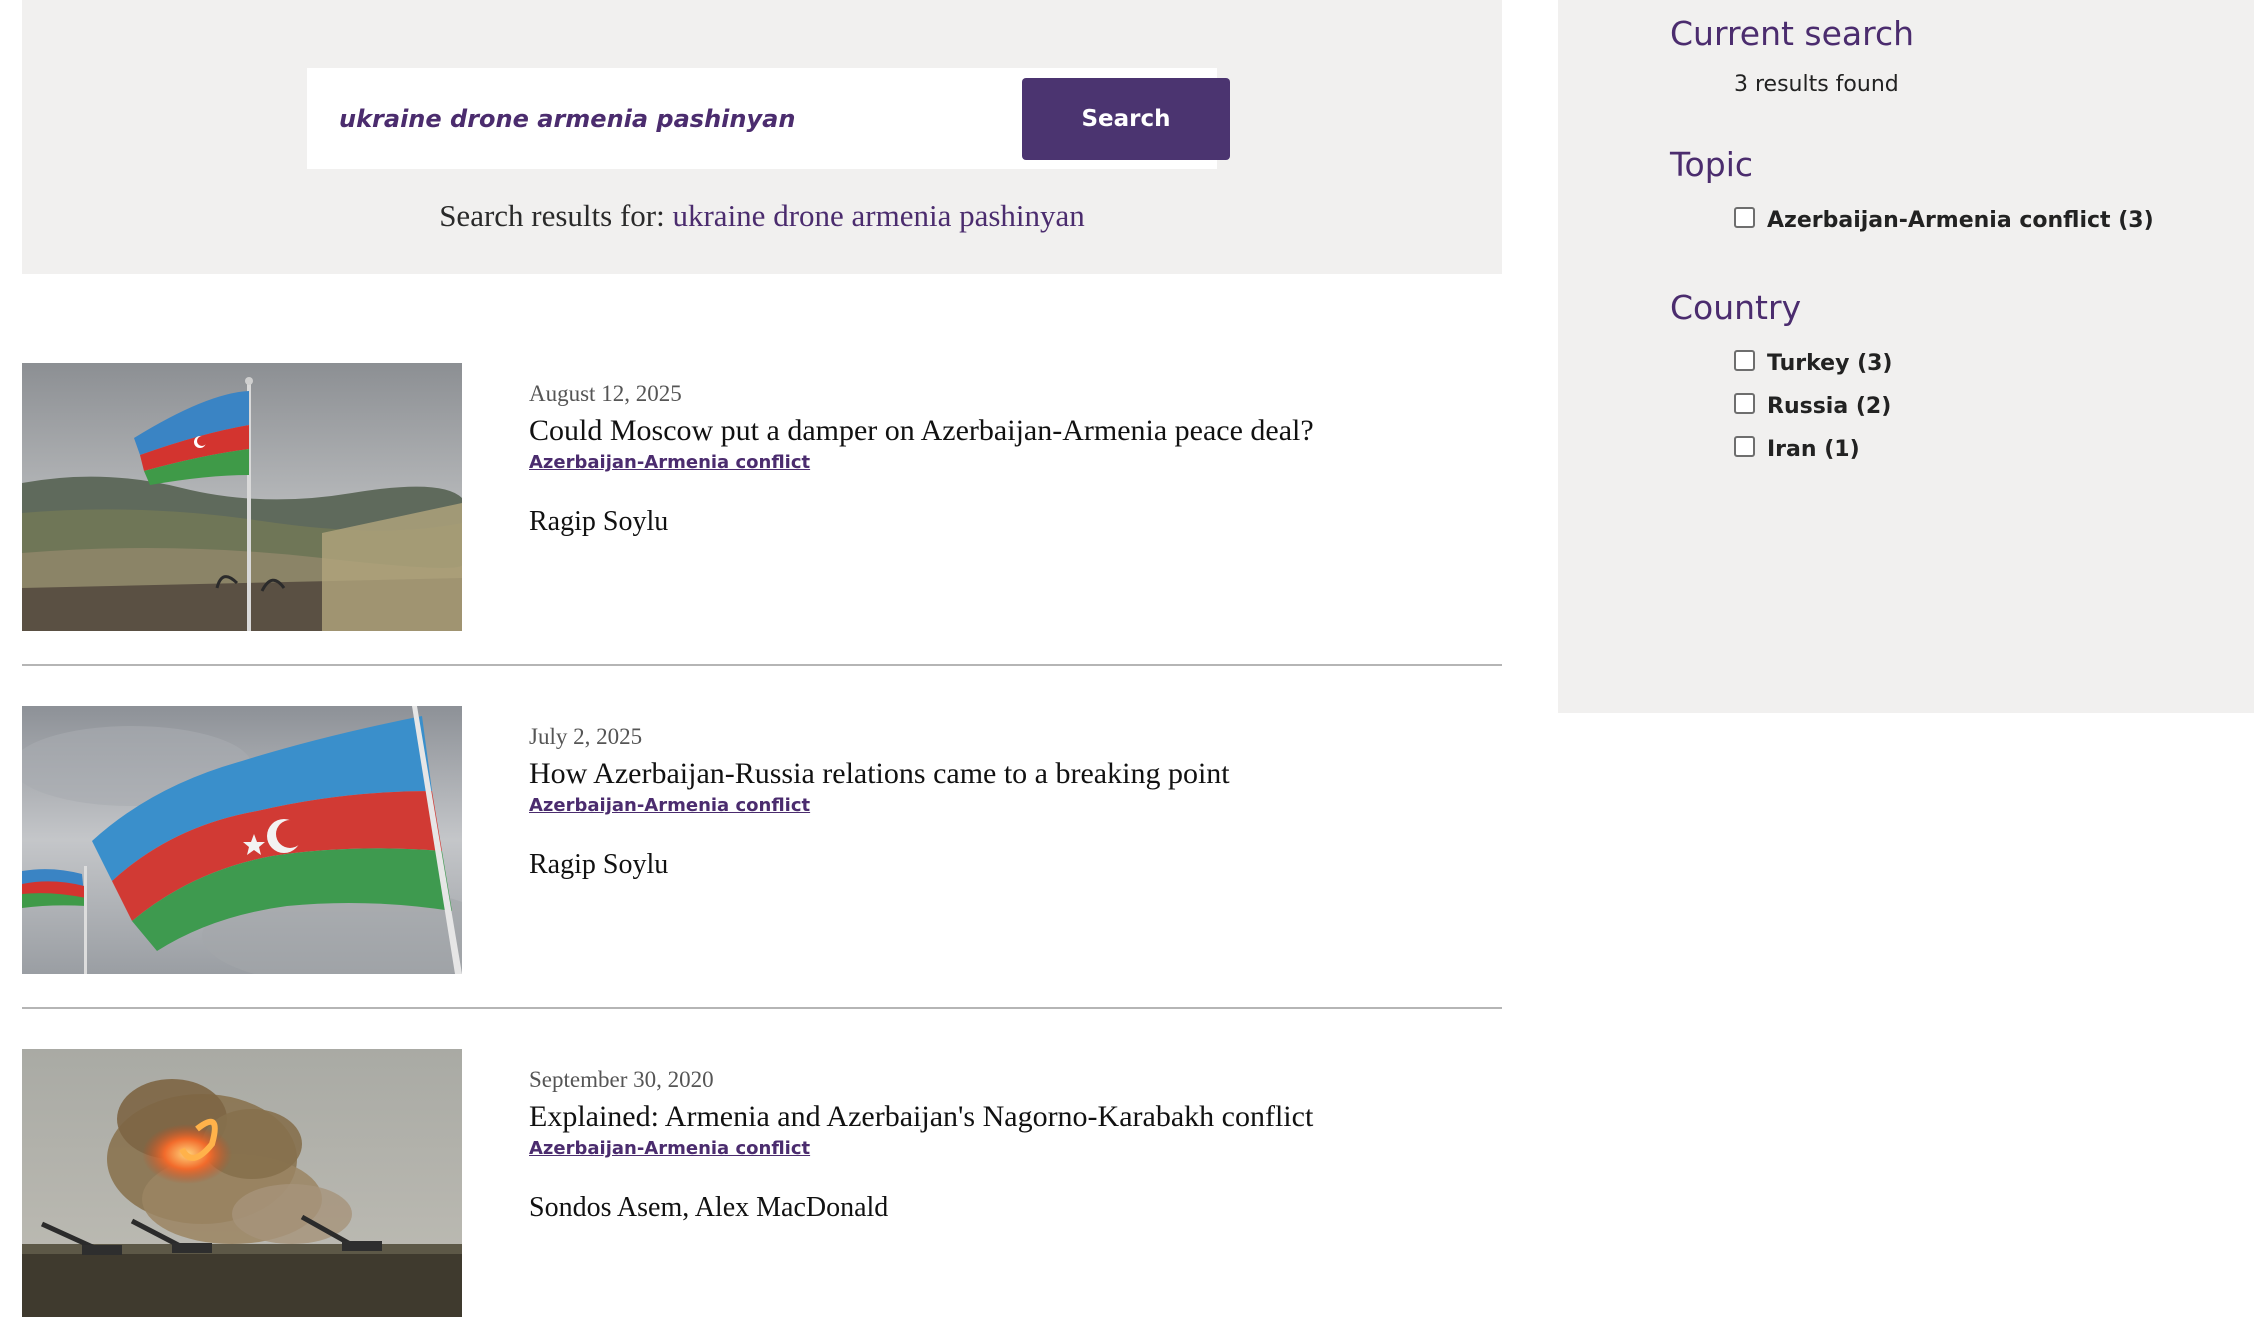  What do you see at coordinates (878, 215) in the screenshot?
I see `results-query: ukraine drone armenia pashinyan` at bounding box center [878, 215].